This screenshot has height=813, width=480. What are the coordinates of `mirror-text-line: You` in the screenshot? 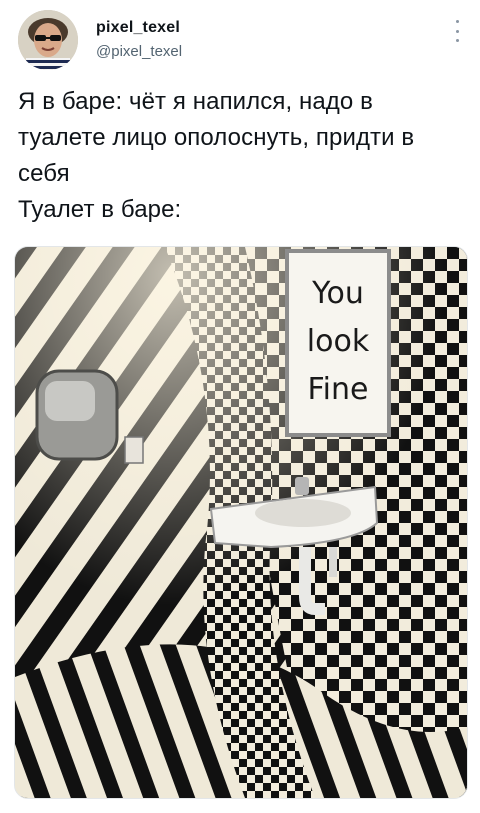 It's located at (337, 293).